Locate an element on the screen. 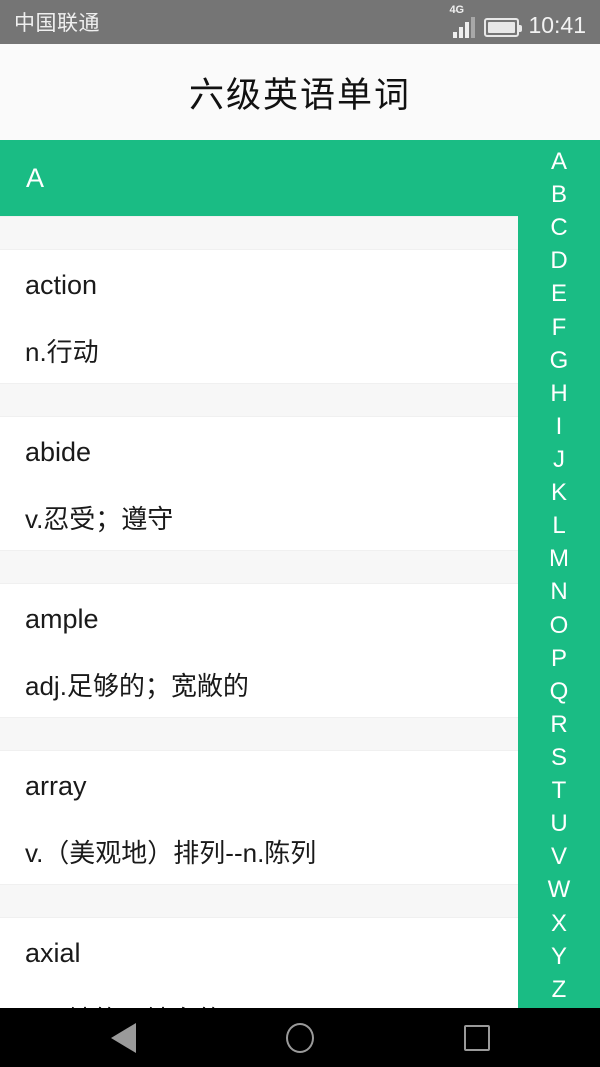 The height and width of the screenshot is (1067, 600). alphabet-index-letter-a: A is located at coordinates (559, 162).